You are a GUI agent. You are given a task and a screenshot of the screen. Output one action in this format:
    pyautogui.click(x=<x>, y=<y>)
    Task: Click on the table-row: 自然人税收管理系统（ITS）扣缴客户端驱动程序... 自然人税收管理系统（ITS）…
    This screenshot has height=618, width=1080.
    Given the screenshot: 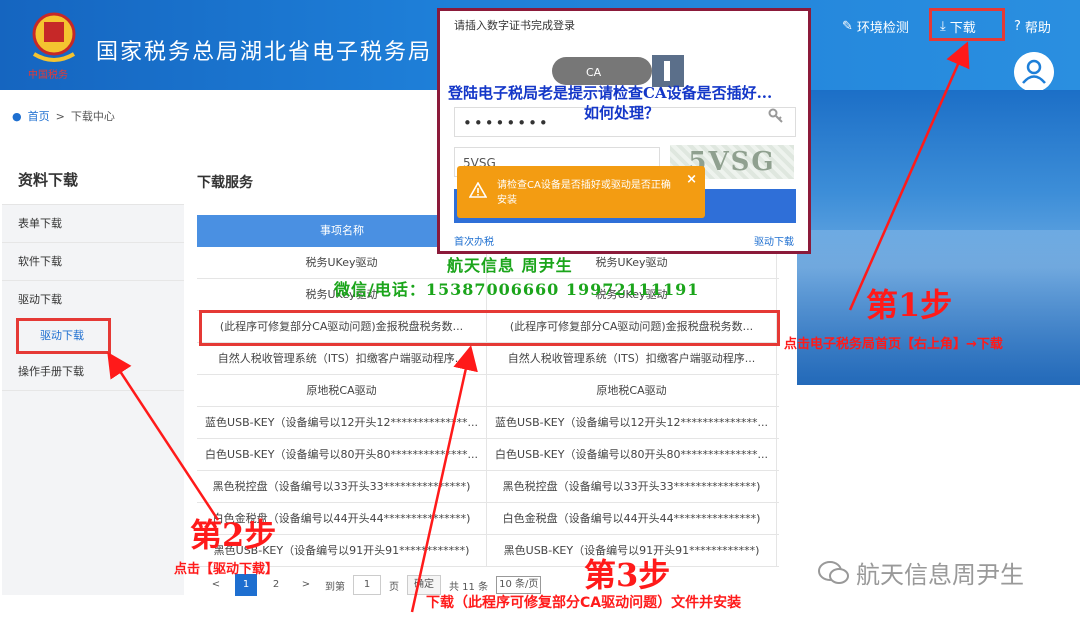 What is the action you would take?
    pyautogui.click(x=488, y=359)
    